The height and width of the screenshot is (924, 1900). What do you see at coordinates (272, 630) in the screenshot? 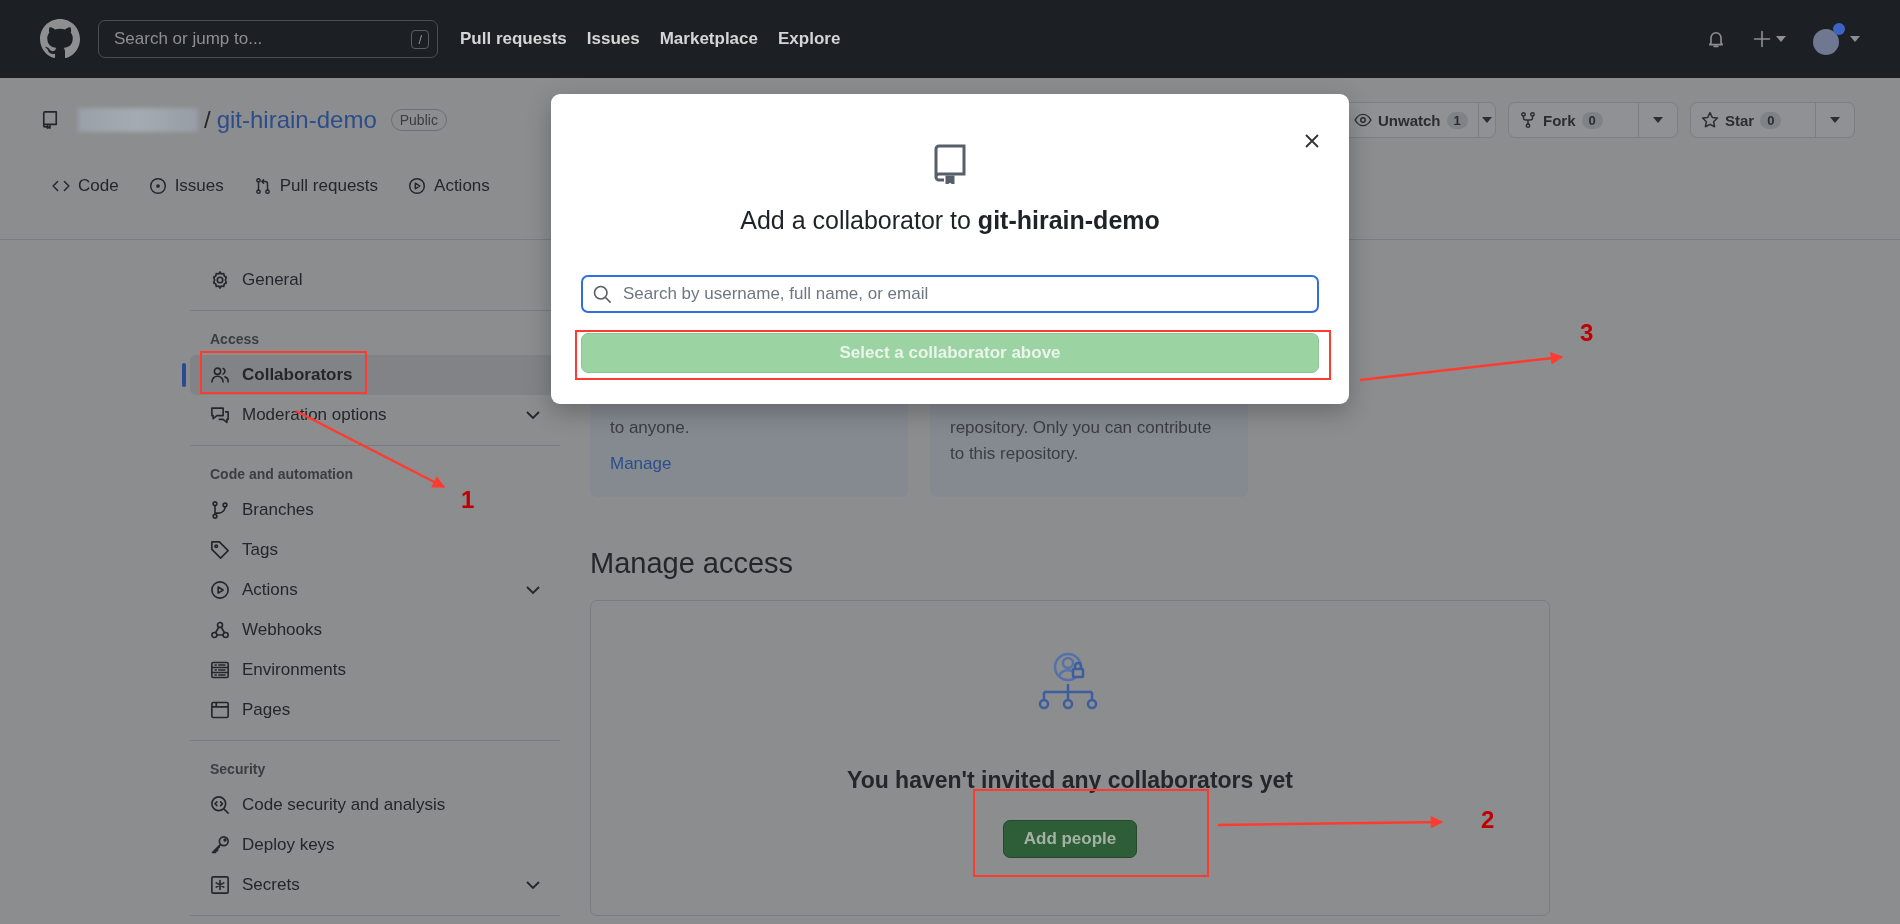
I see `sidebar-item: Webhooks` at bounding box center [272, 630].